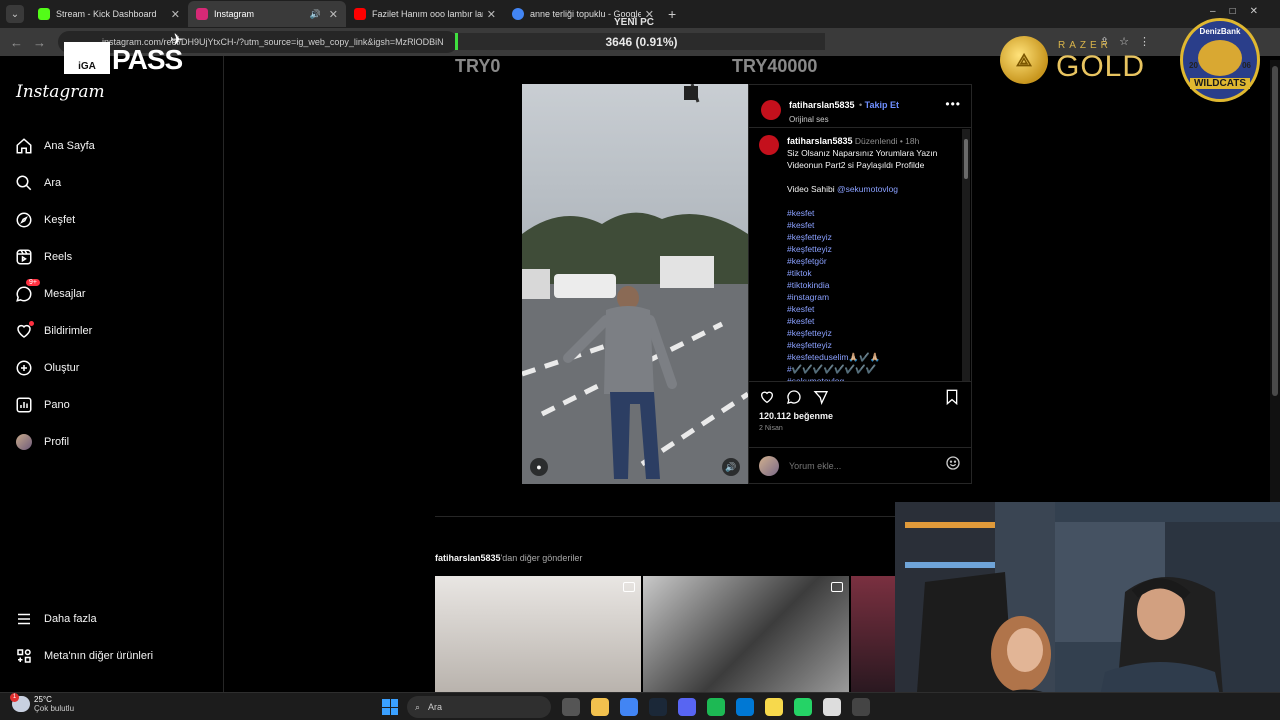  What do you see at coordinates (867, 465) in the screenshot?
I see `comment-input` at bounding box center [867, 465].